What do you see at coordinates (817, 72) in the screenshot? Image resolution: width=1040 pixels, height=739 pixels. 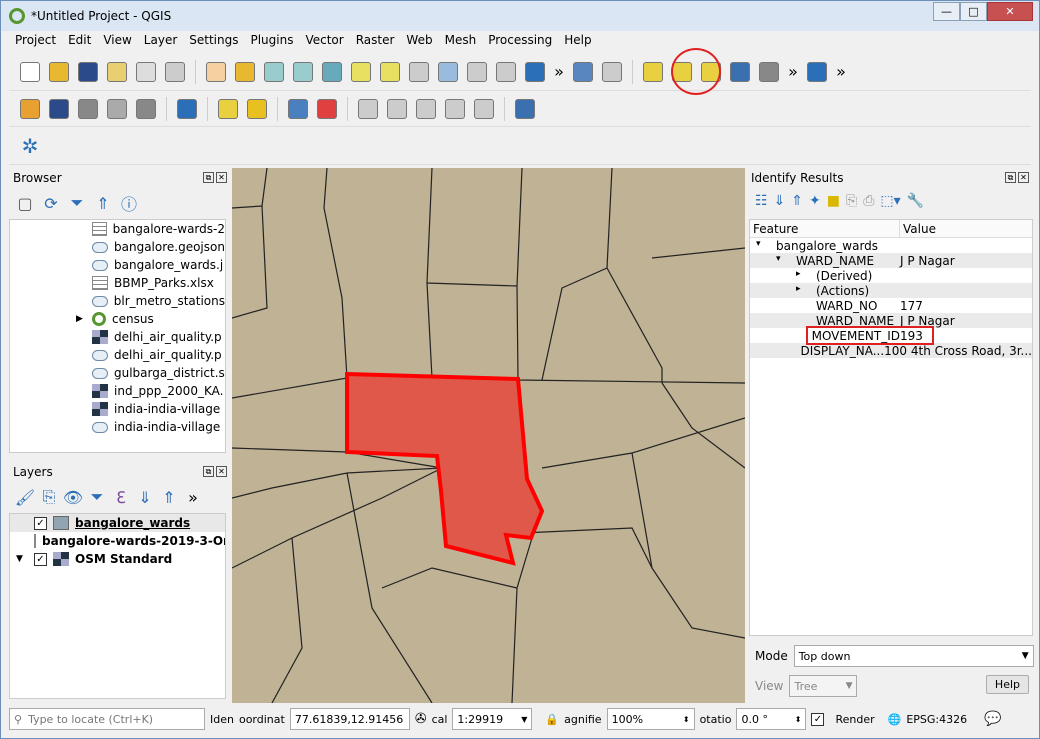 I see `globe-plugin-icon` at bounding box center [817, 72].